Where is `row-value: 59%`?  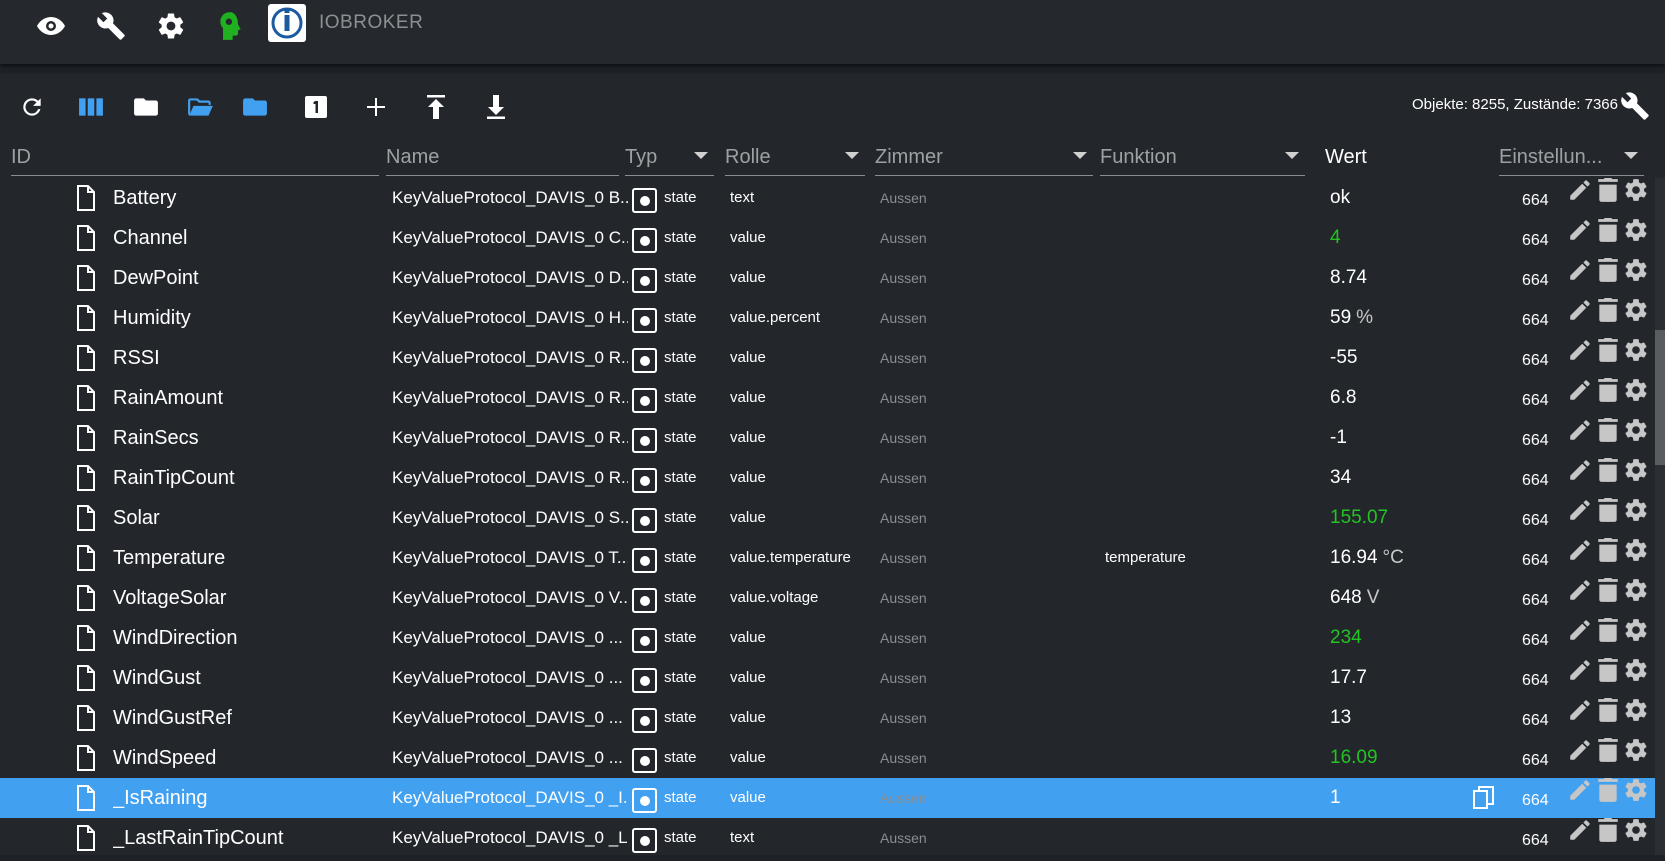 row-value: 59% is located at coordinates (1390, 318).